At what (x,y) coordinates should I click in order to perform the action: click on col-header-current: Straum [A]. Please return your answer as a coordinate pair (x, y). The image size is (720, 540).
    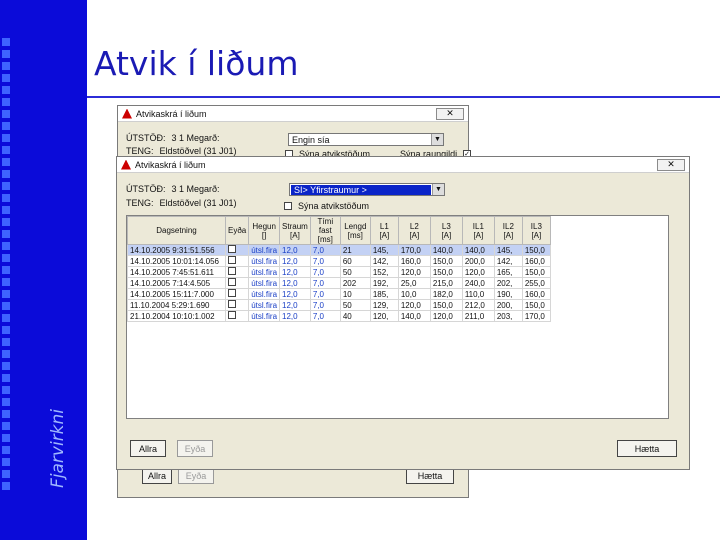
    Looking at the image, I should click on (295, 230).